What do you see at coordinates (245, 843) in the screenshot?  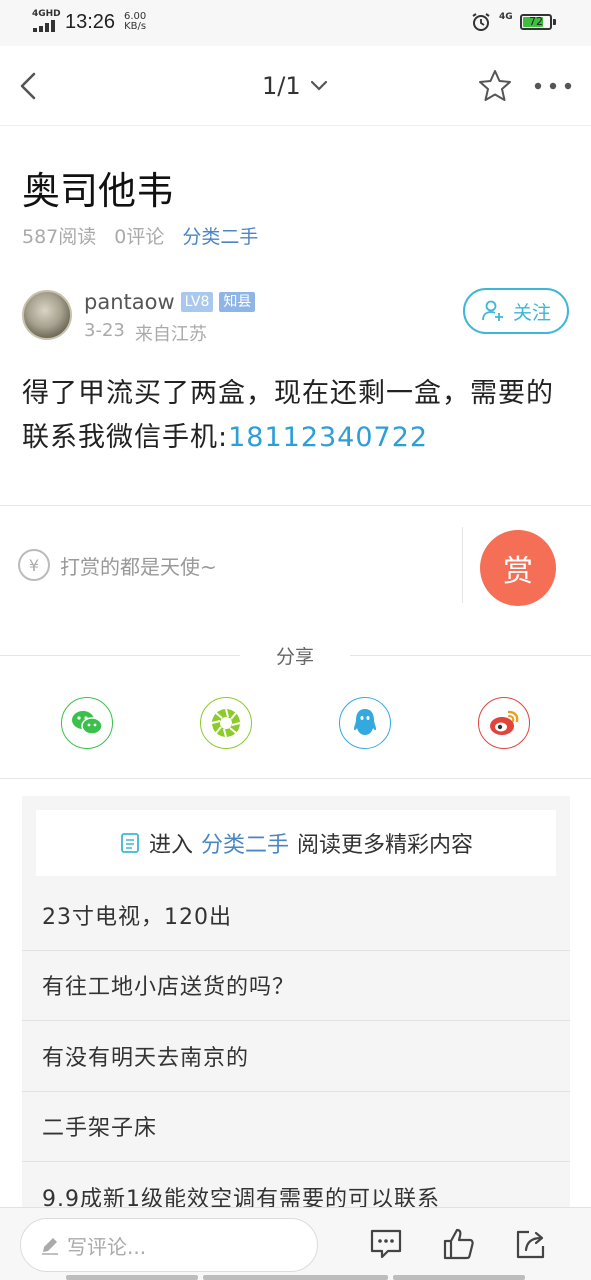 I see `enter-category-link: 分类二手` at bounding box center [245, 843].